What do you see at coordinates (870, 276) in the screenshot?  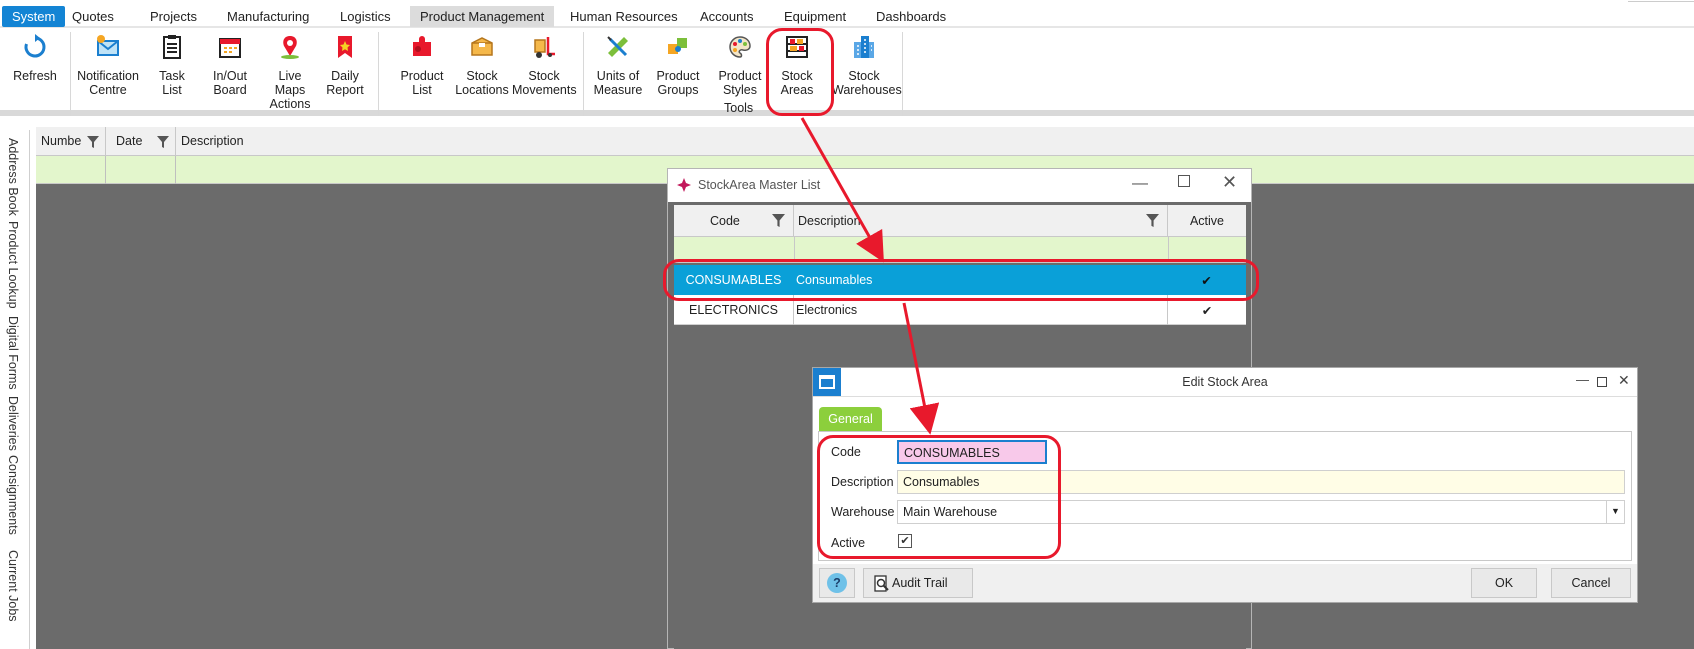 I see `annotation-arrows` at bounding box center [870, 276].